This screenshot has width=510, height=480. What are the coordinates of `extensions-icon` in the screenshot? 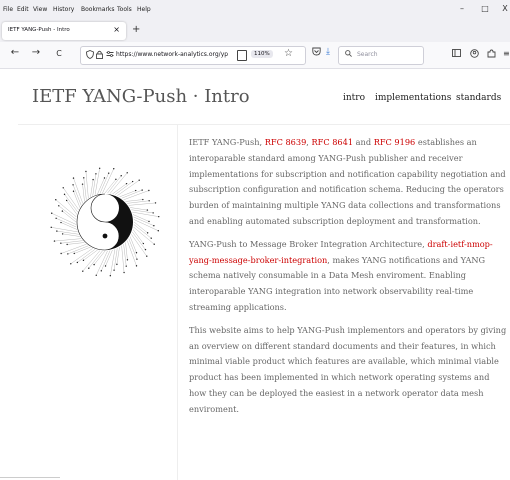 It's located at (491, 54).